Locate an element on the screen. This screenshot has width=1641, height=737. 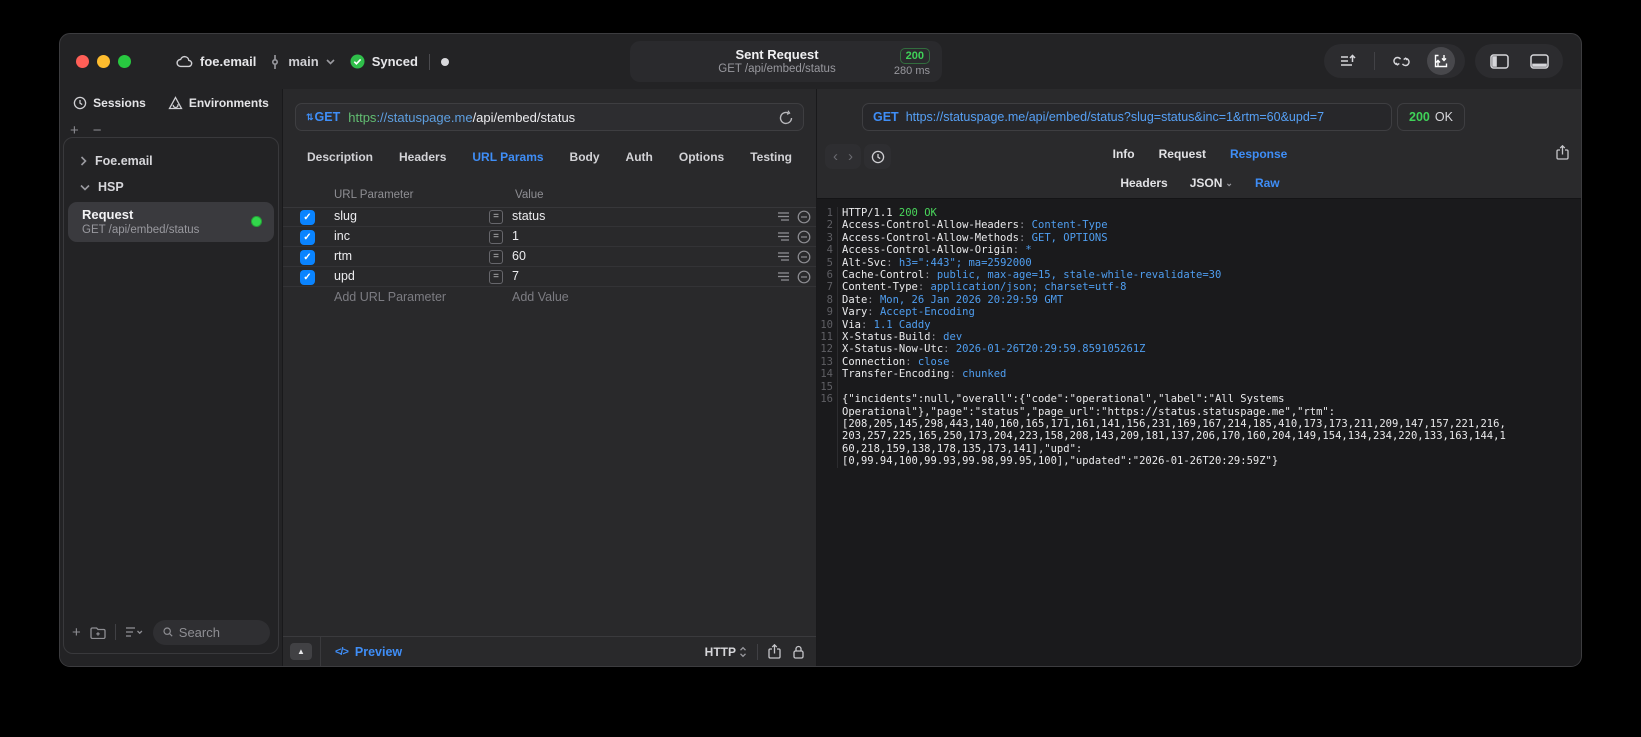
tab-request: Request is located at coordinates (1182, 154).